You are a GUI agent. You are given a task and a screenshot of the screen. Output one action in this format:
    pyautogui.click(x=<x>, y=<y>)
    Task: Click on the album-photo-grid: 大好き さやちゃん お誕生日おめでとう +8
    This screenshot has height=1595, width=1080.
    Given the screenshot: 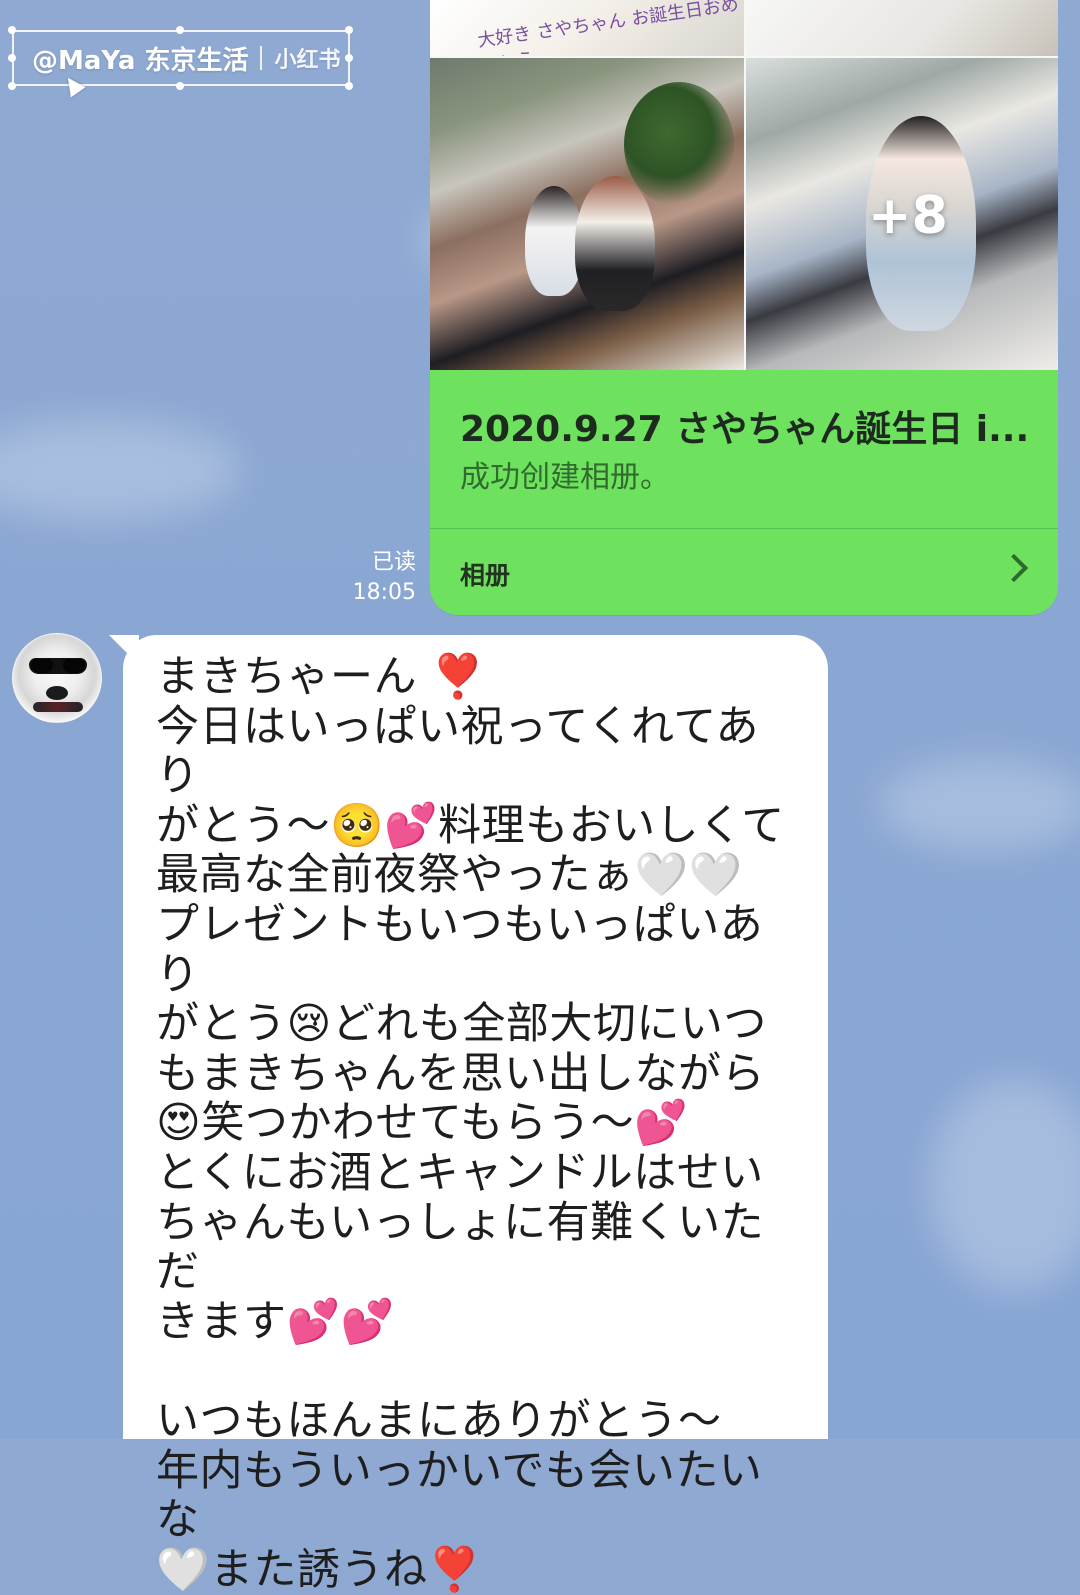 What is the action you would take?
    pyautogui.click(x=744, y=185)
    